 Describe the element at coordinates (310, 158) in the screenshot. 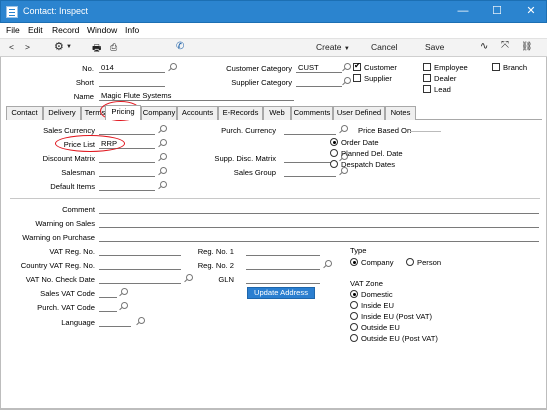

I see `supp-disc-matrix-field` at that location.